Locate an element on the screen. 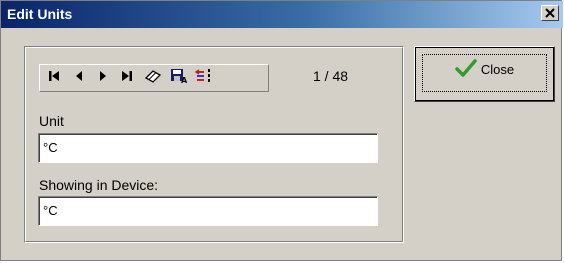 The width and height of the screenshot is (564, 263). close-window-button is located at coordinates (550, 13).